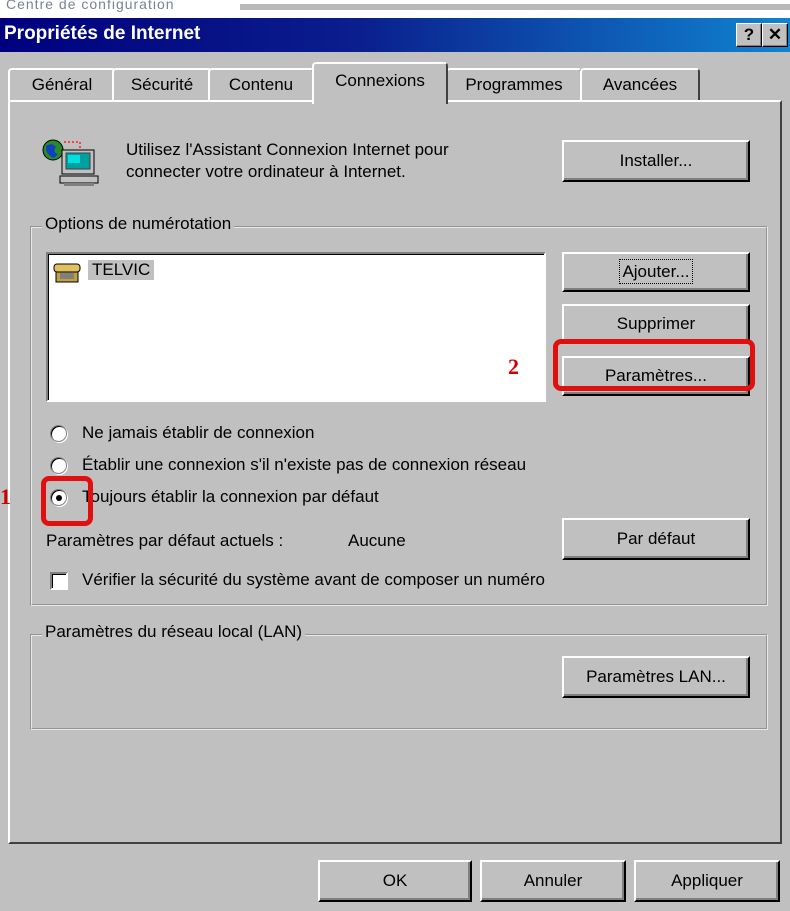 The image size is (790, 911). What do you see at coordinates (67, 501) in the screenshot?
I see `highlight-always-connect-radio` at bounding box center [67, 501].